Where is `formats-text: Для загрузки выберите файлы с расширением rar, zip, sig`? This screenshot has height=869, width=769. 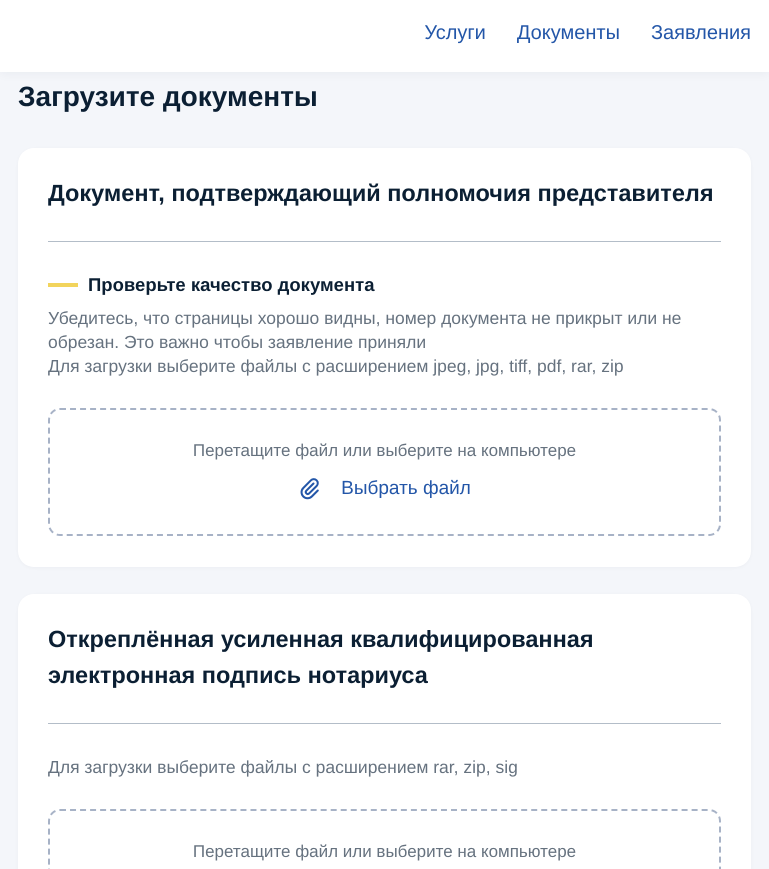
formats-text: Для загрузки выберите файлы с расширением rar, zip, sig is located at coordinates (283, 767).